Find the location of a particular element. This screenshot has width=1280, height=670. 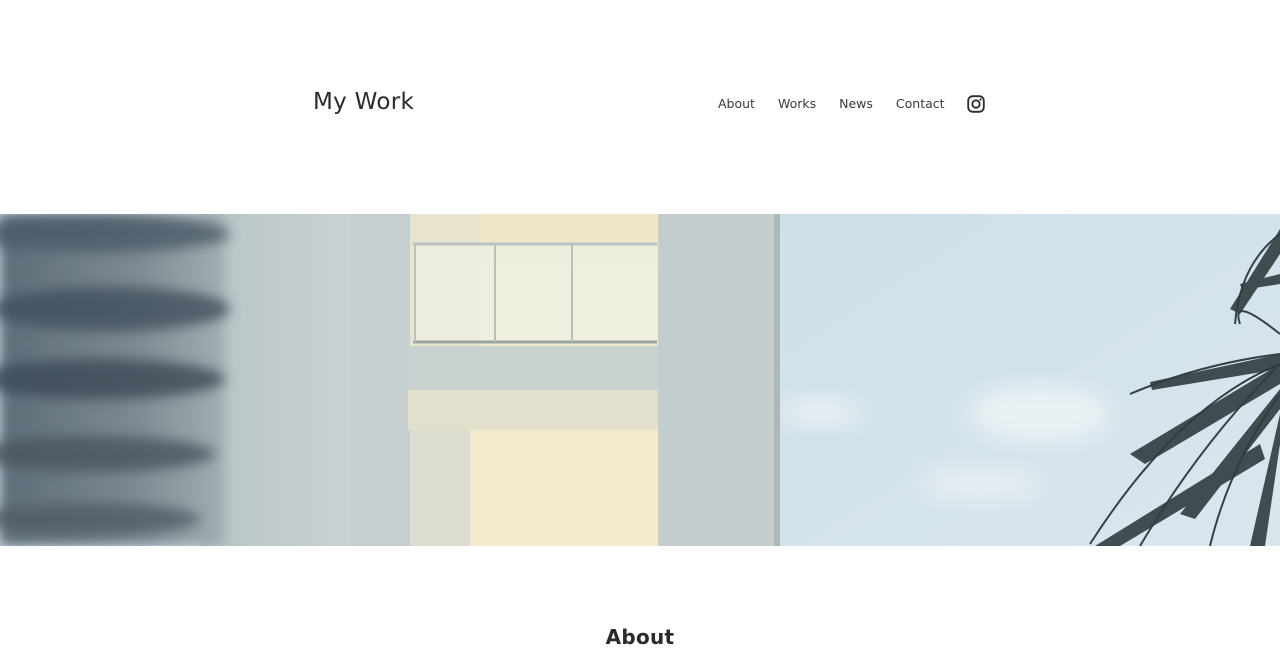

site-title-link: My Work is located at coordinates (363, 102).